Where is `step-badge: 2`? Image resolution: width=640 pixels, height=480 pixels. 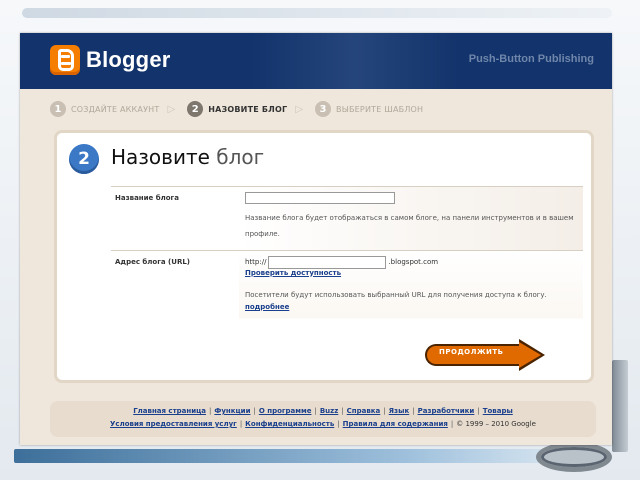 step-badge: 2 is located at coordinates (84, 159).